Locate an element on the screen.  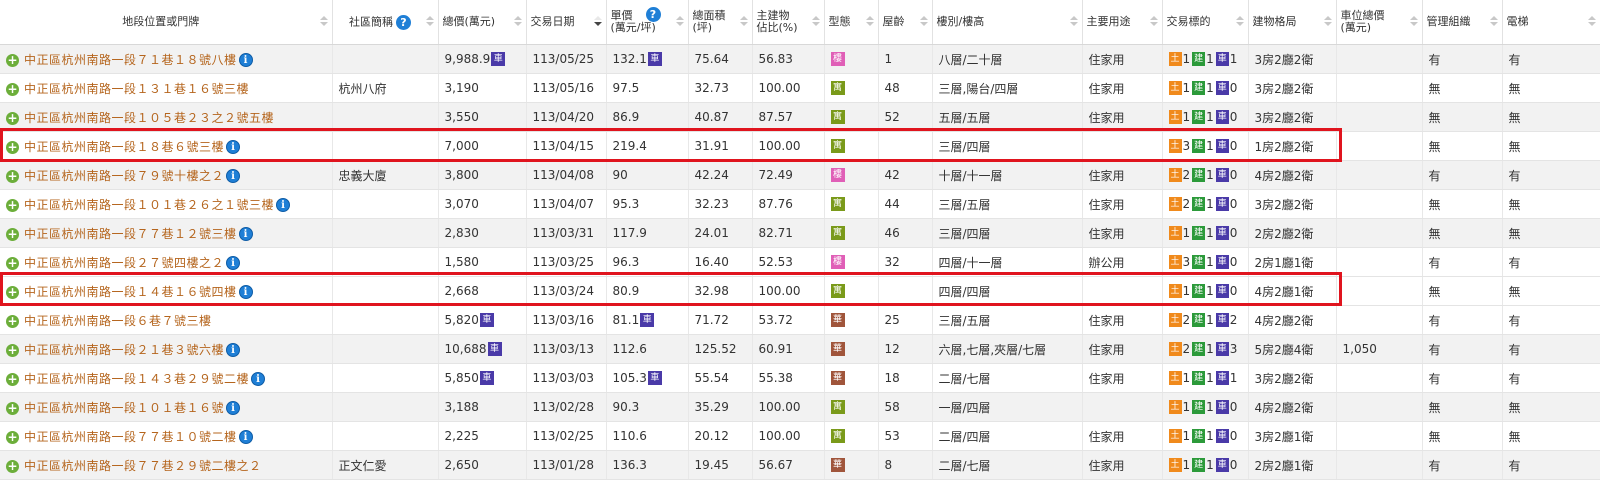
header-layout: 建物格局 is located at coordinates (1292, 22).